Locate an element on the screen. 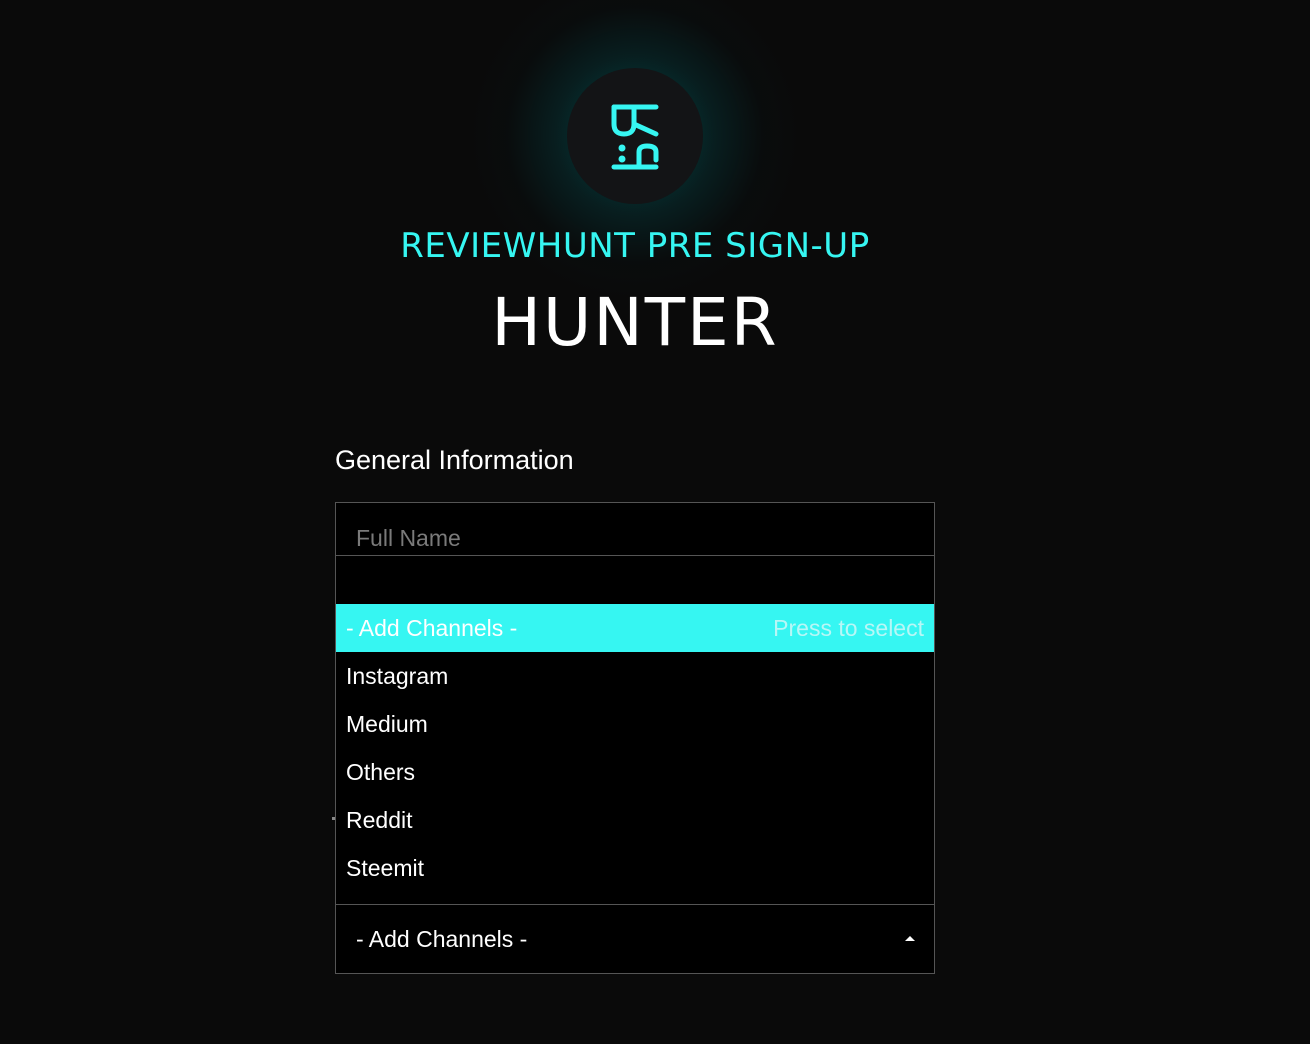 The image size is (1310, 1044). channels-select: - Add Channels - is located at coordinates (635, 939).